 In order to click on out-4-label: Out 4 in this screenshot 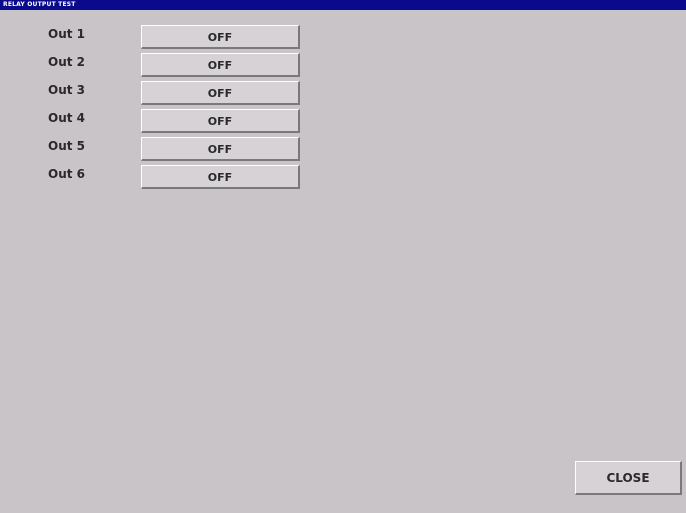, I will do `click(67, 118)`.